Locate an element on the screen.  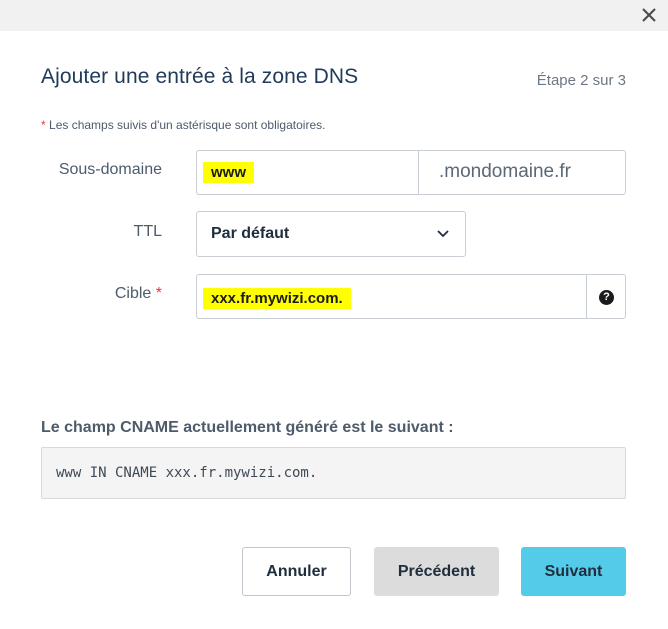
subdomain-label: Sous-domaine is located at coordinates (110, 169).